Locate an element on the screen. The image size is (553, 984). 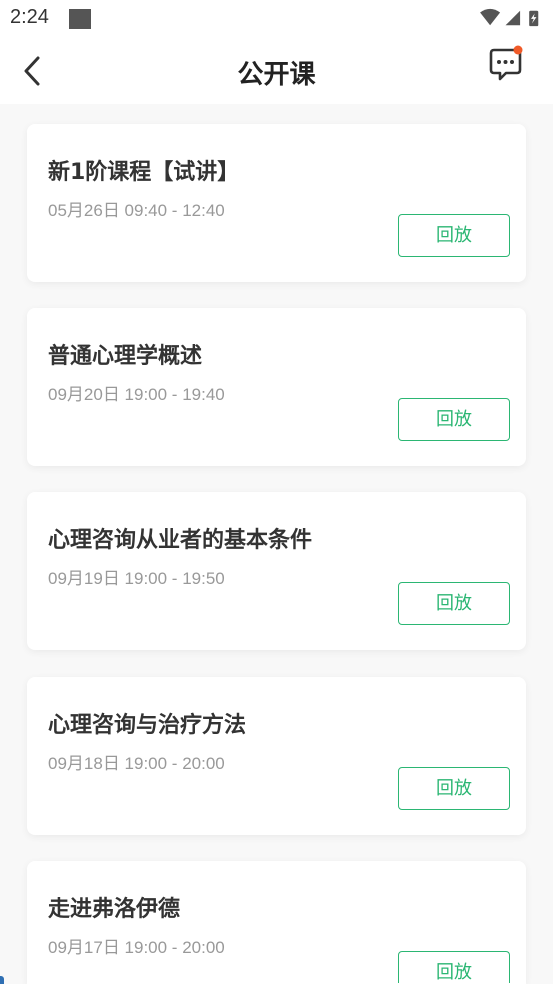
course-time: 09月18日 19:00 - 20:00 is located at coordinates (136, 763).